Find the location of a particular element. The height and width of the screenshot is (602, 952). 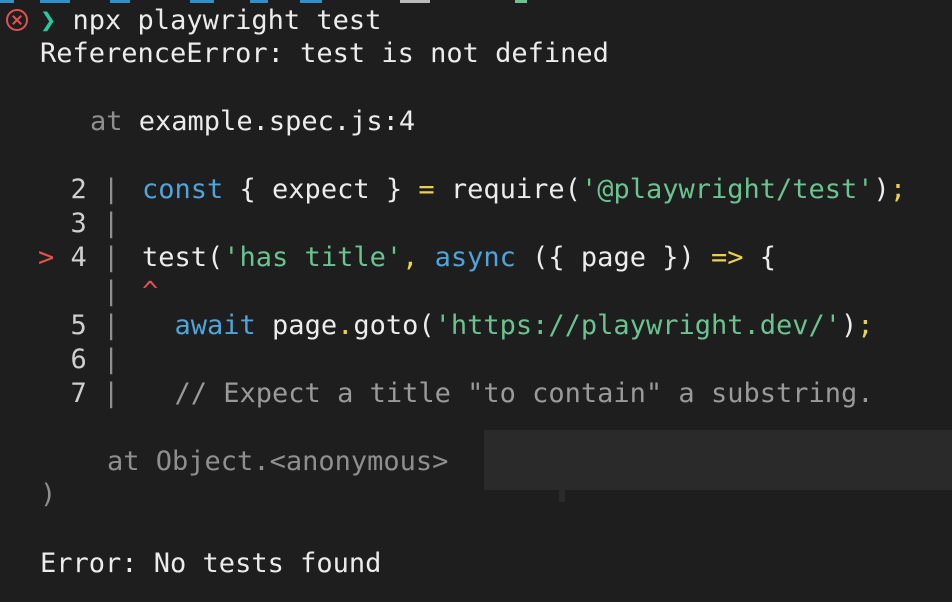

line-number: 5 is located at coordinates (79, 325).